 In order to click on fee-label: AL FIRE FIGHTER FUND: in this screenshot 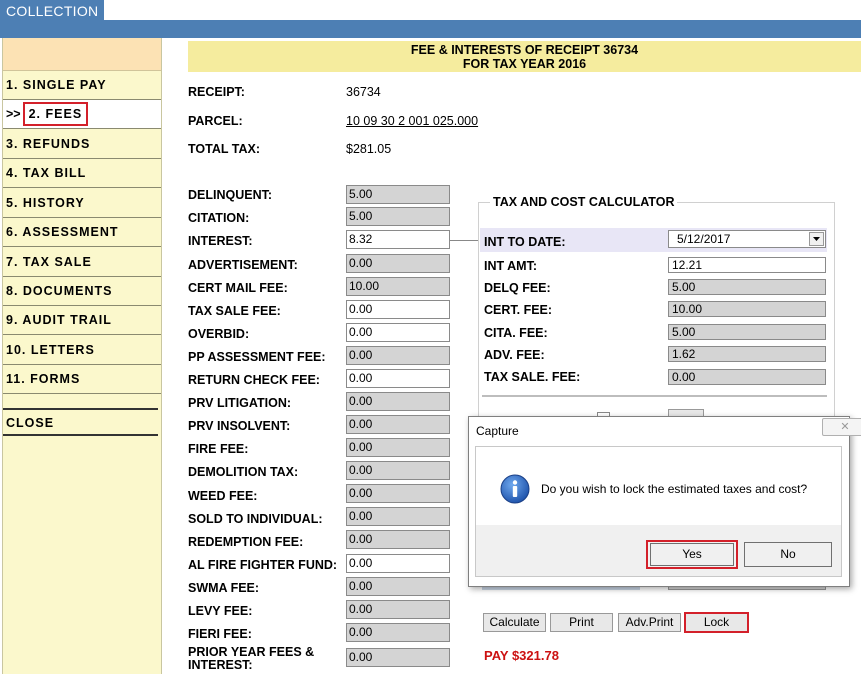, I will do `click(263, 565)`.